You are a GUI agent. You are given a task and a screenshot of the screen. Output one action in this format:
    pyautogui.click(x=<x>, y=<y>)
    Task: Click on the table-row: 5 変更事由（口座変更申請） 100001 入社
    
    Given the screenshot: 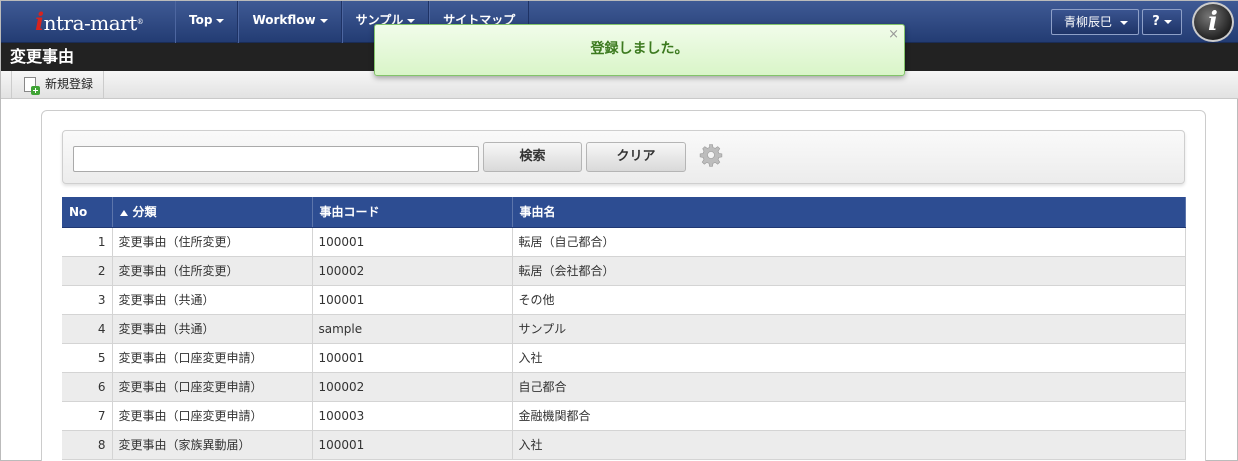 What is the action you would take?
    pyautogui.click(x=624, y=358)
    